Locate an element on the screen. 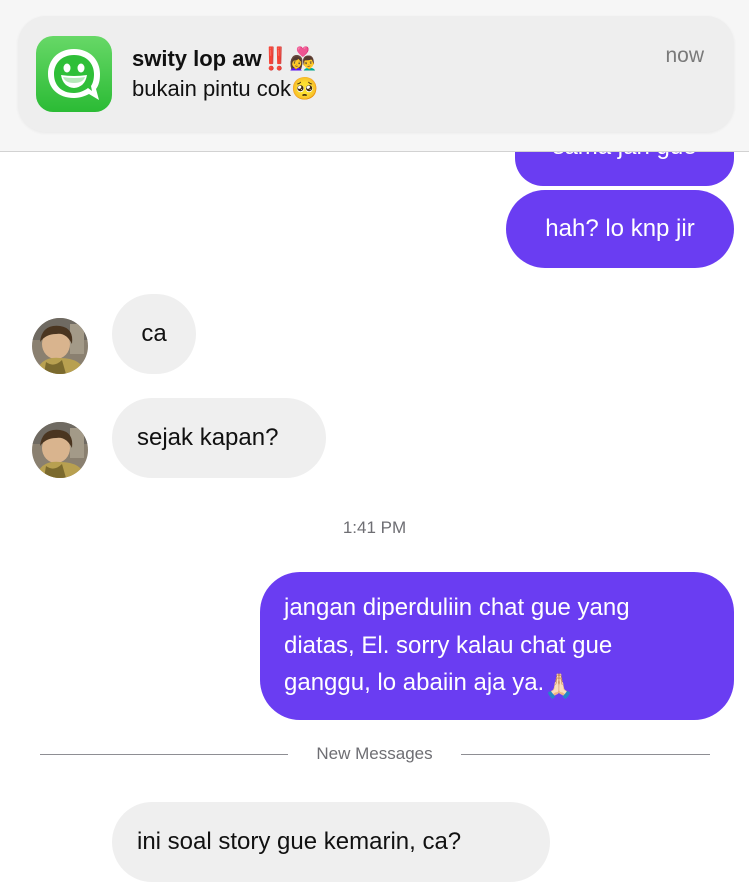 Image resolution: width=749 pixels, height=886 pixels. message-text-line: jangan diperduliin chat gue yang is located at coordinates (457, 607).